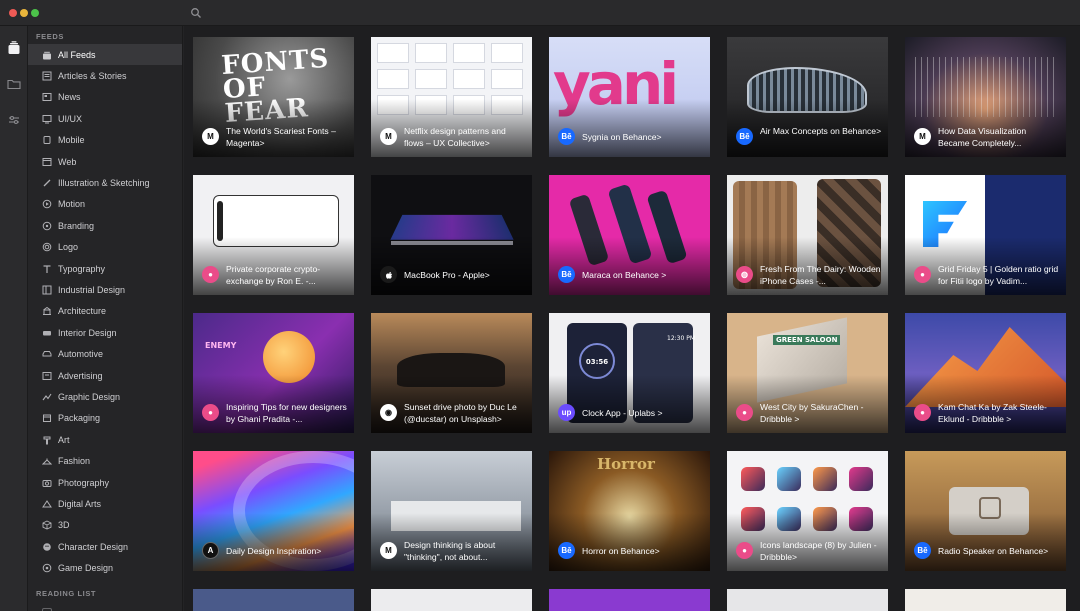 This screenshot has width=1080, height=611. Describe the element at coordinates (105, 75) in the screenshot. I see `sidebar-item-articles-stories: Articles & Stories` at that location.